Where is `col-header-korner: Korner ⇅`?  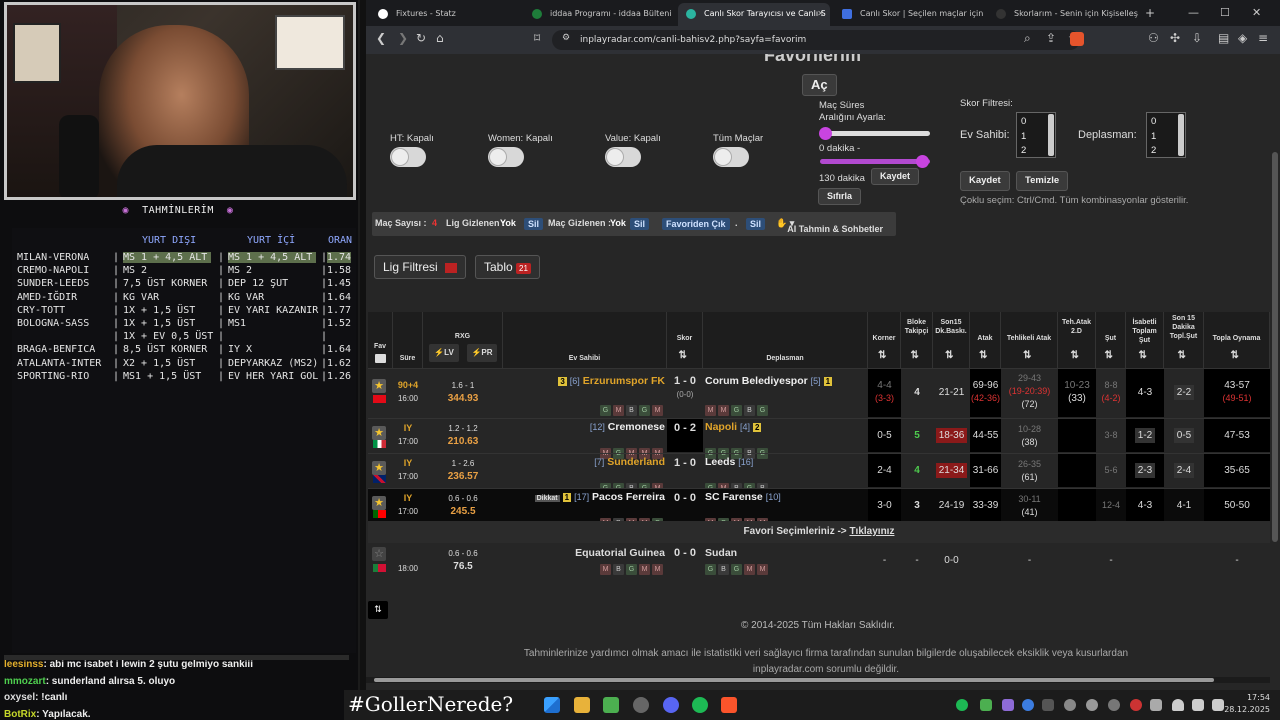 col-header-korner: Korner ⇅ is located at coordinates (884, 340).